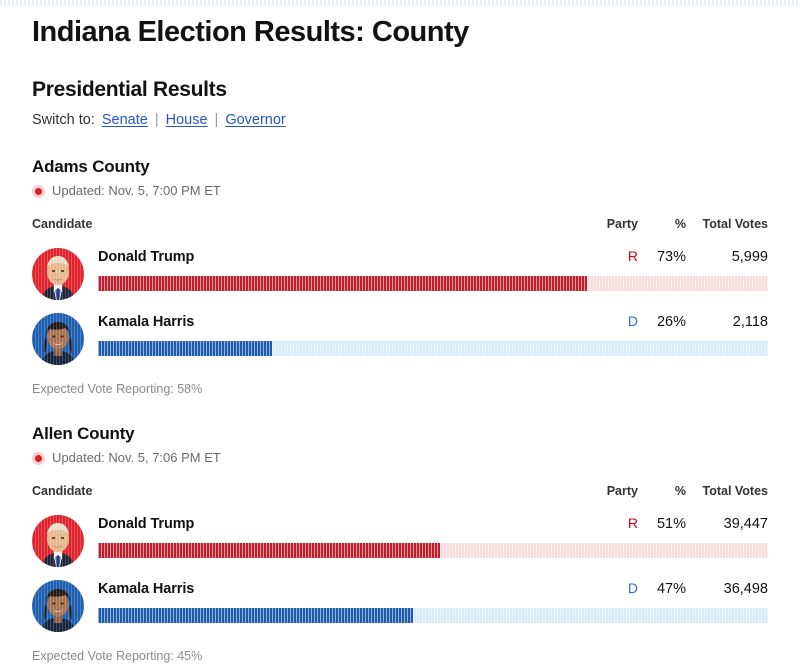  I want to click on race-switcher: Switch to: Senate | House | Governor, so click(400, 120).